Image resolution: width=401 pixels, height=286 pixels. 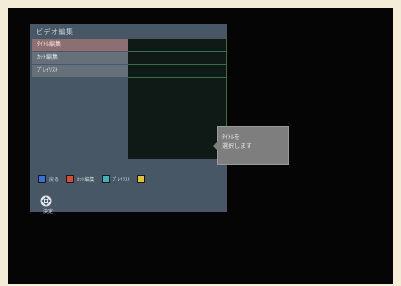 I want to click on select-label: 決定, so click(x=48, y=212).